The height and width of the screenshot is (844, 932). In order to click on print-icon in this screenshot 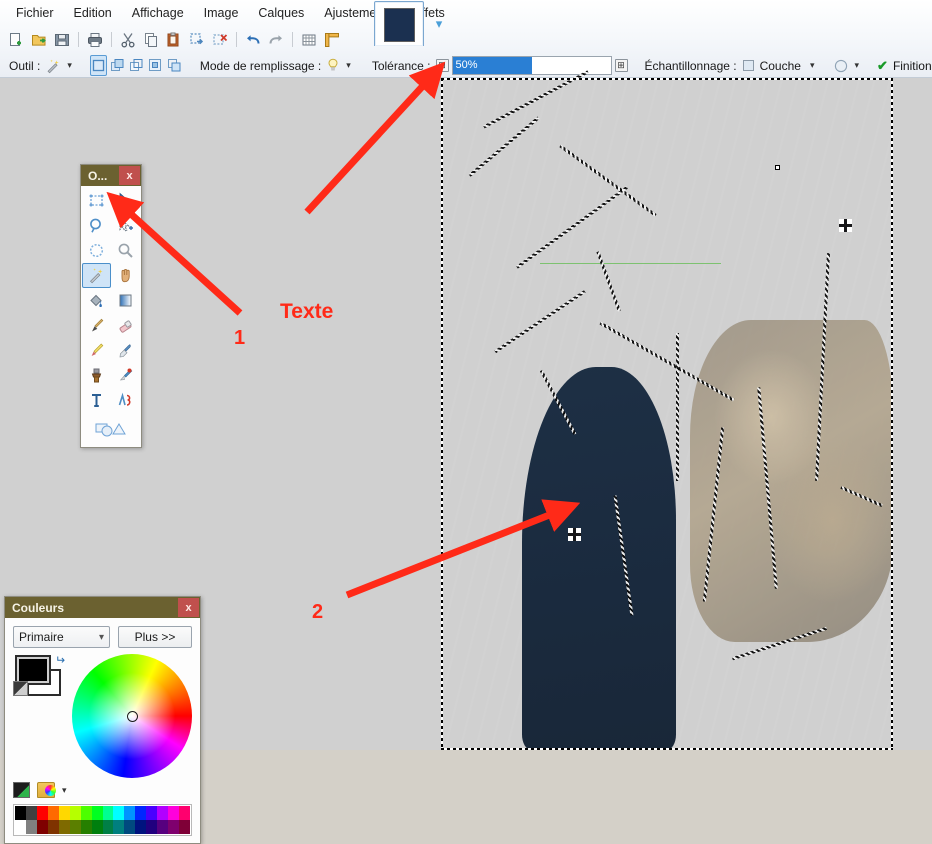, I will do `click(95, 40)`.